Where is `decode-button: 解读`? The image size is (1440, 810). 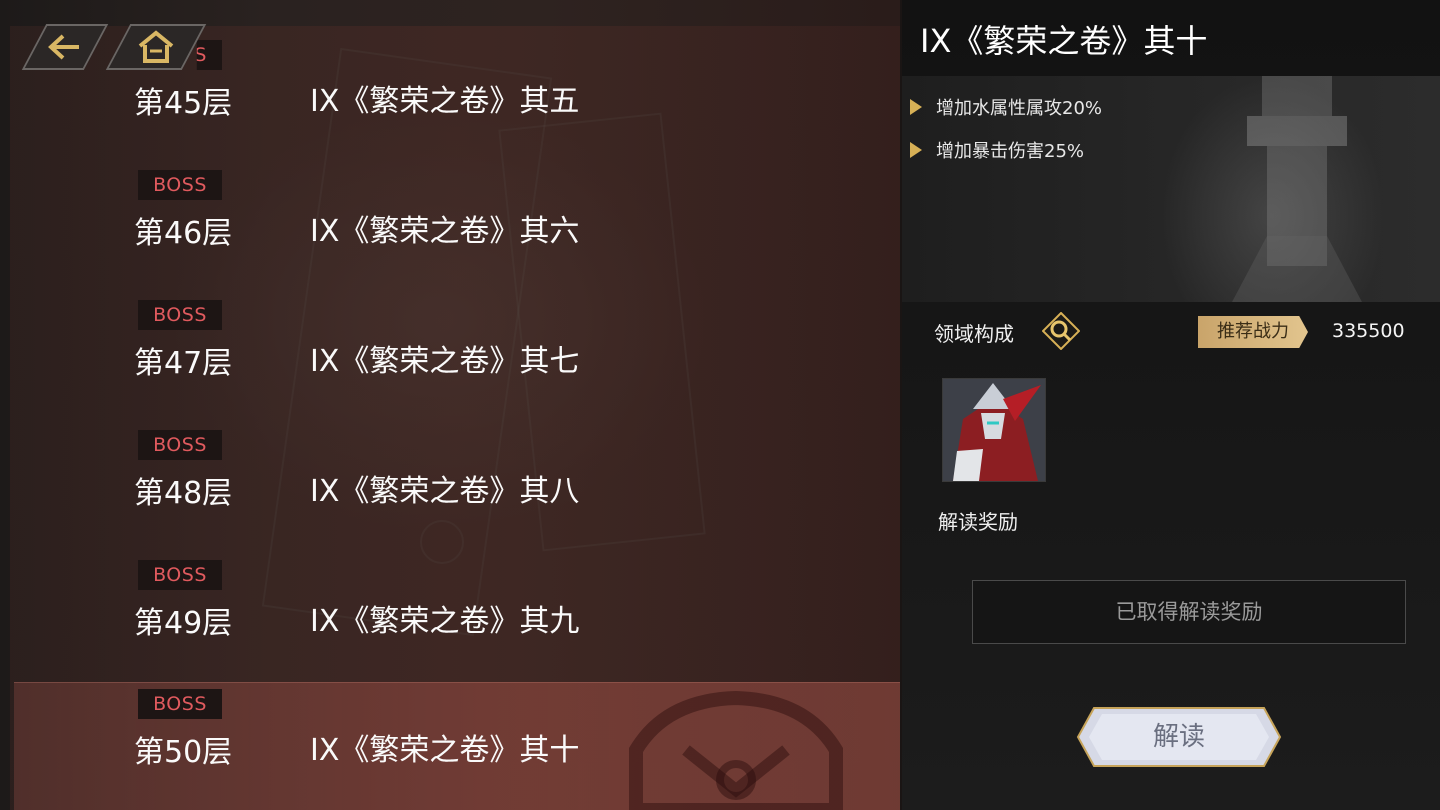 decode-button: 解读 is located at coordinates (1179, 737).